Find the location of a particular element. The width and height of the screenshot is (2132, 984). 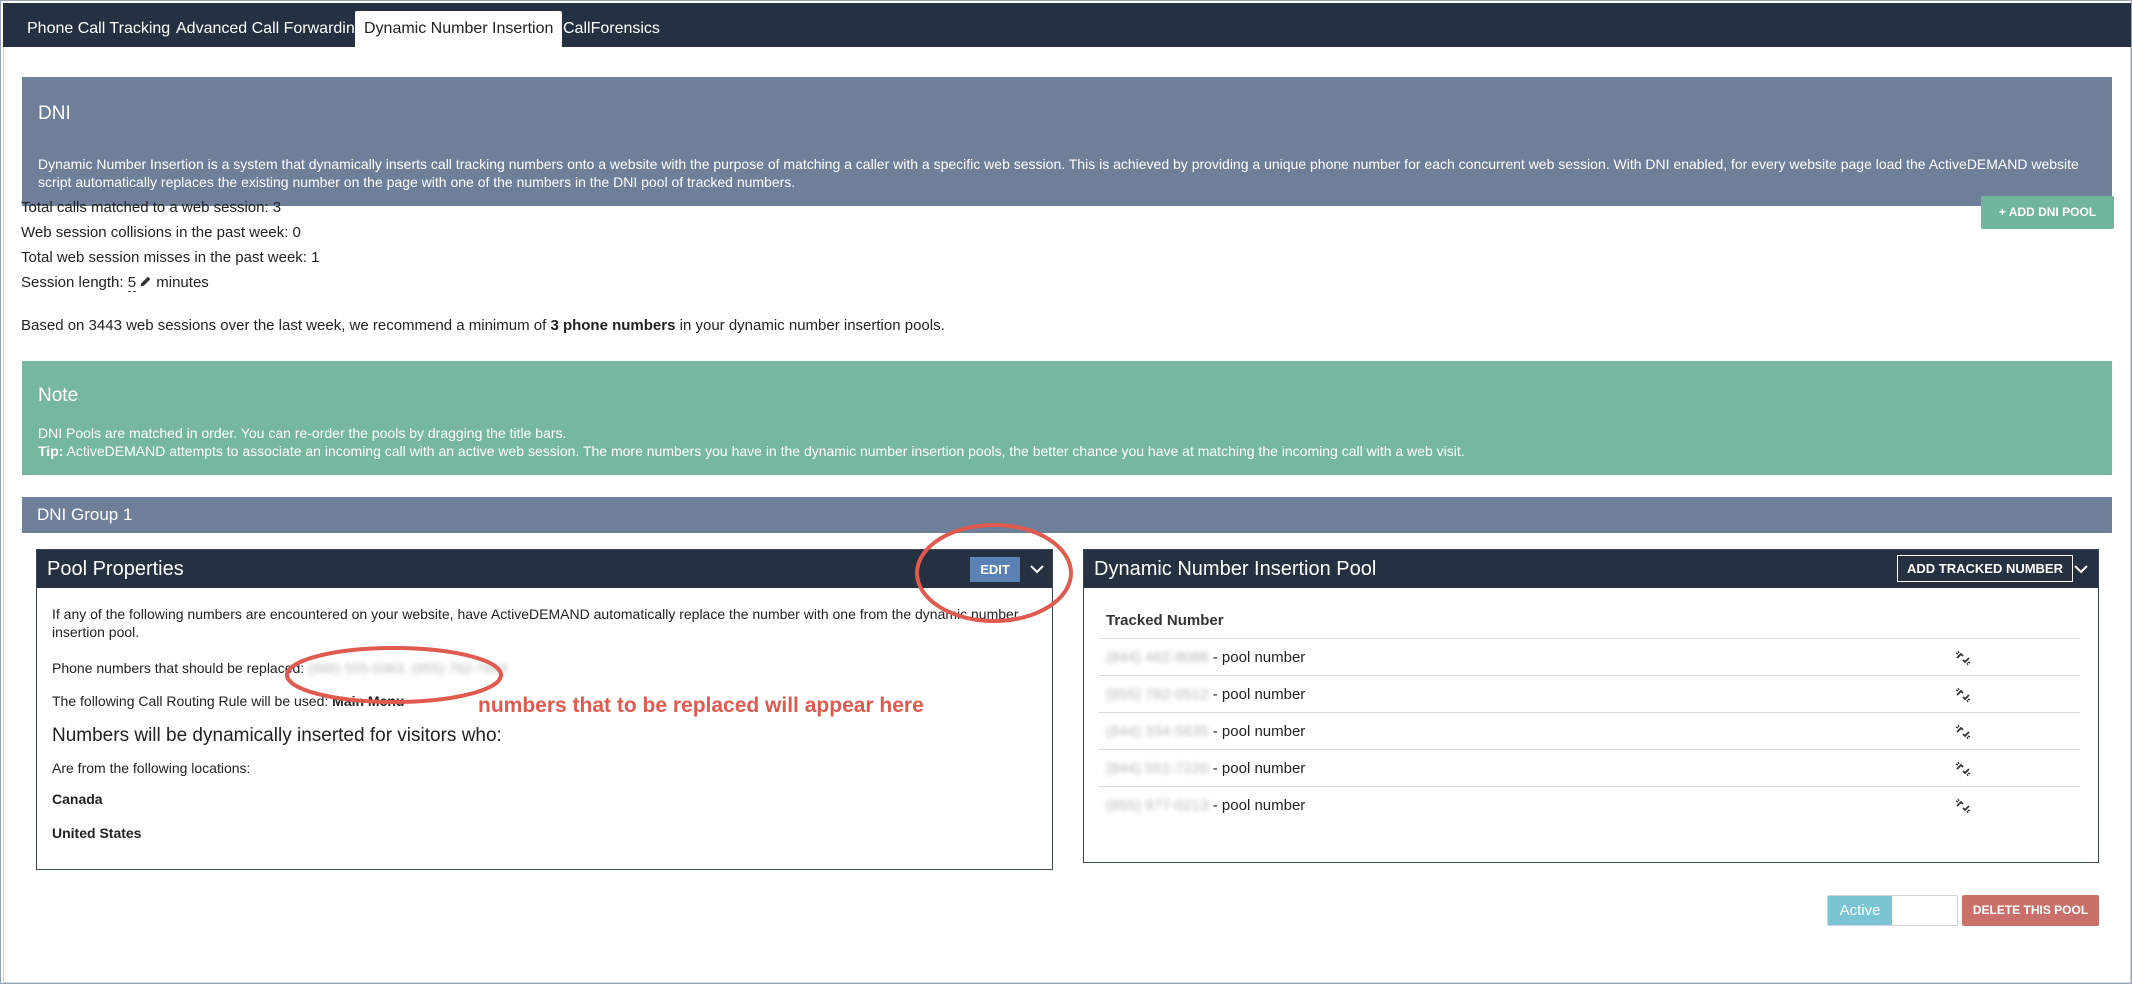

annotation-circle-edit is located at coordinates (994, 573).